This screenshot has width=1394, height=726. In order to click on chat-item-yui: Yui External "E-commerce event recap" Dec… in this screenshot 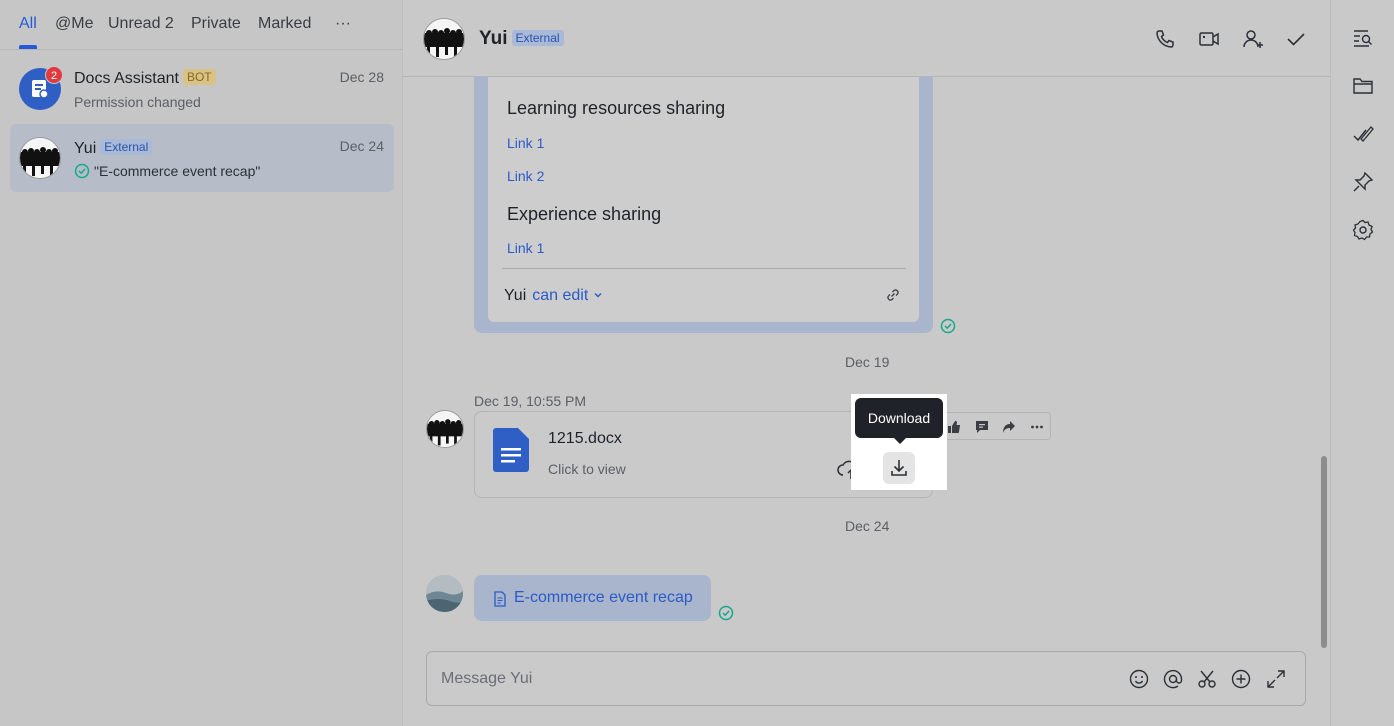, I will do `click(202, 158)`.